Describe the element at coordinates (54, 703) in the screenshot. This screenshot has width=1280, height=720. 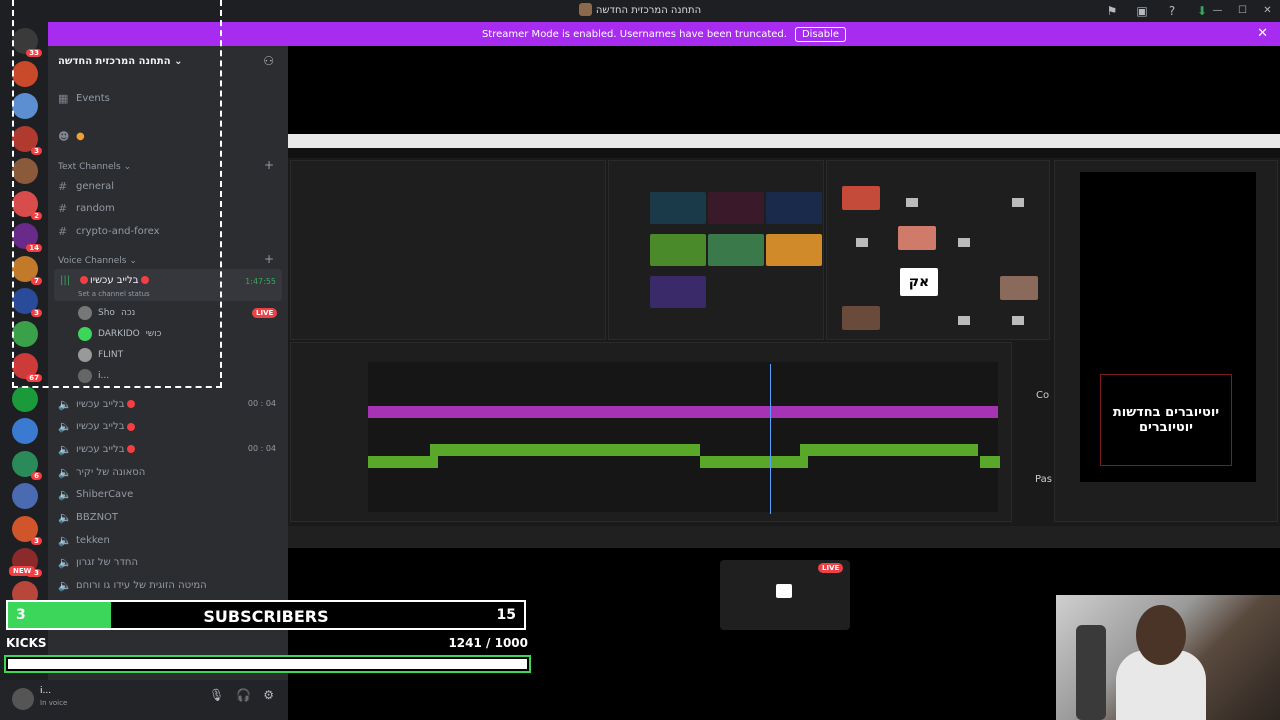
I see `user-status: In voice` at that location.